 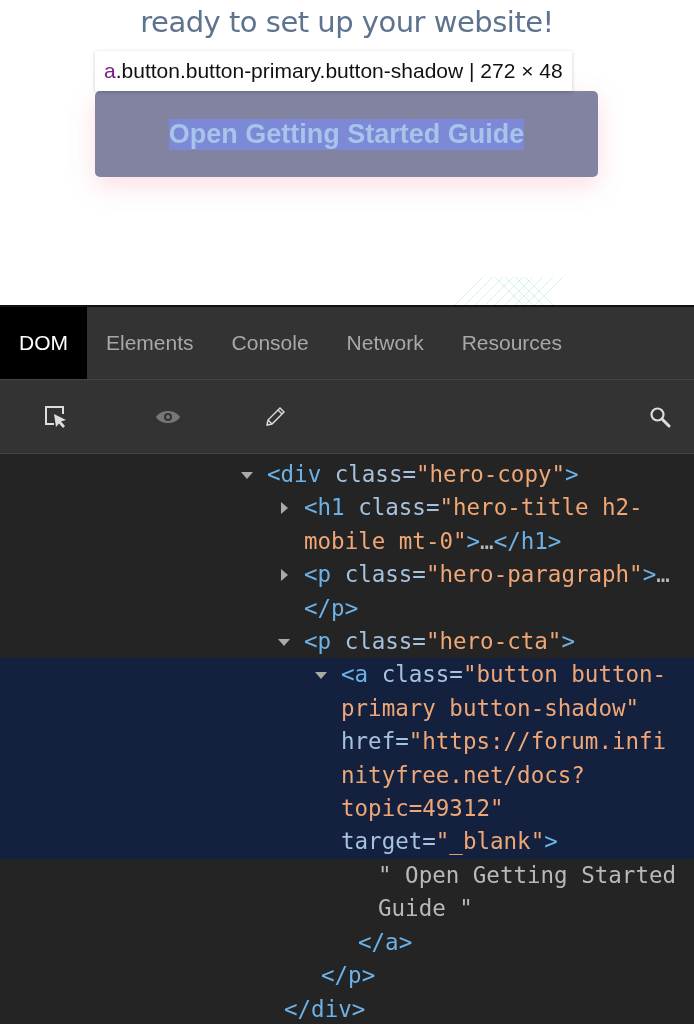 I want to click on tab: Console, so click(x=270, y=343).